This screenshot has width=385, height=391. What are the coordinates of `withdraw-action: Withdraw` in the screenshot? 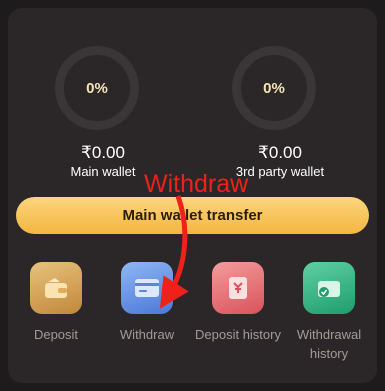 It's located at (147, 303).